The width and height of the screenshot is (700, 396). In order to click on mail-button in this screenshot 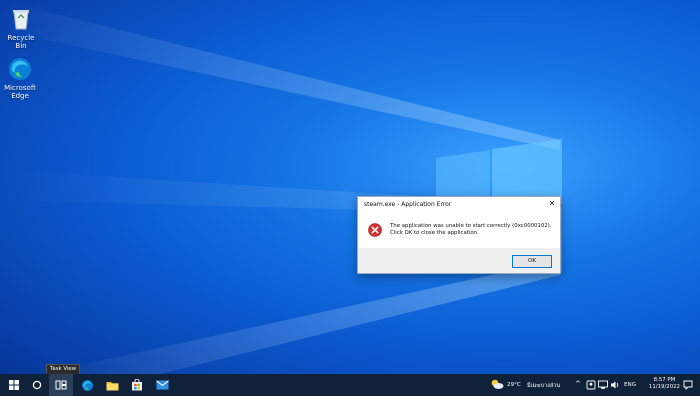, I will do `click(162, 385)`.